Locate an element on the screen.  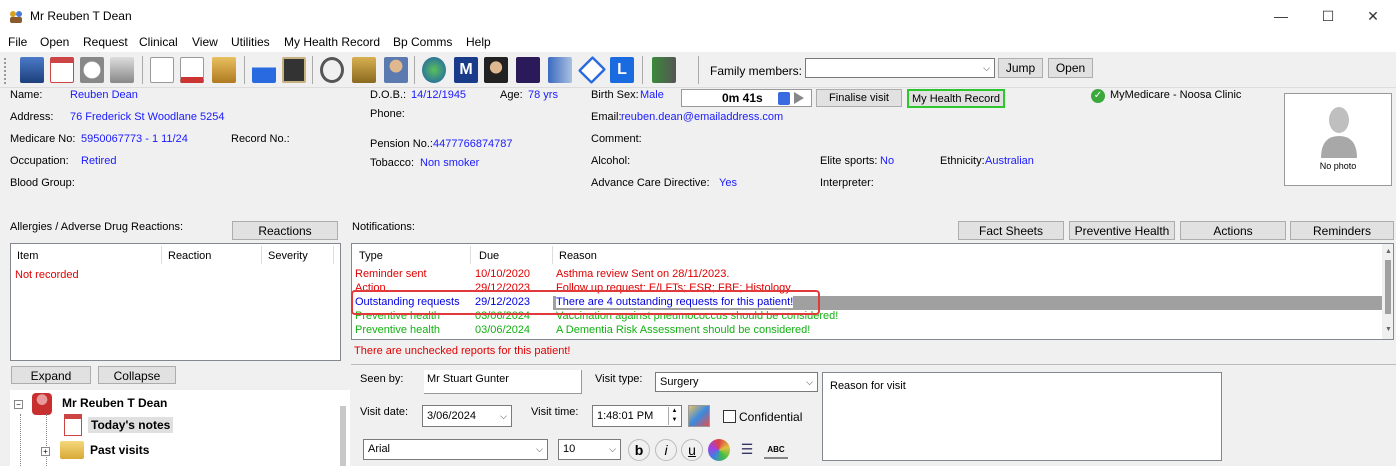
reason-for-visit-field: Reason for visit is located at coordinates (1022, 416).